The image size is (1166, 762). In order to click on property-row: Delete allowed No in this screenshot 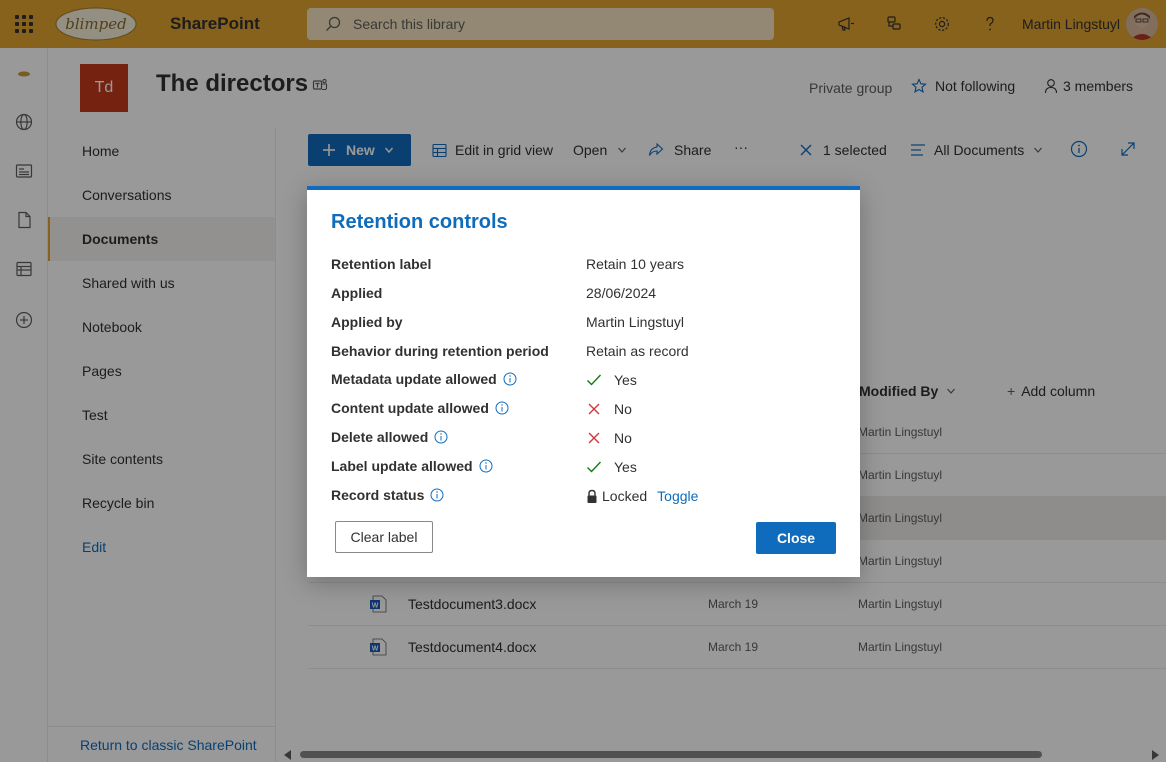, I will do `click(586, 440)`.